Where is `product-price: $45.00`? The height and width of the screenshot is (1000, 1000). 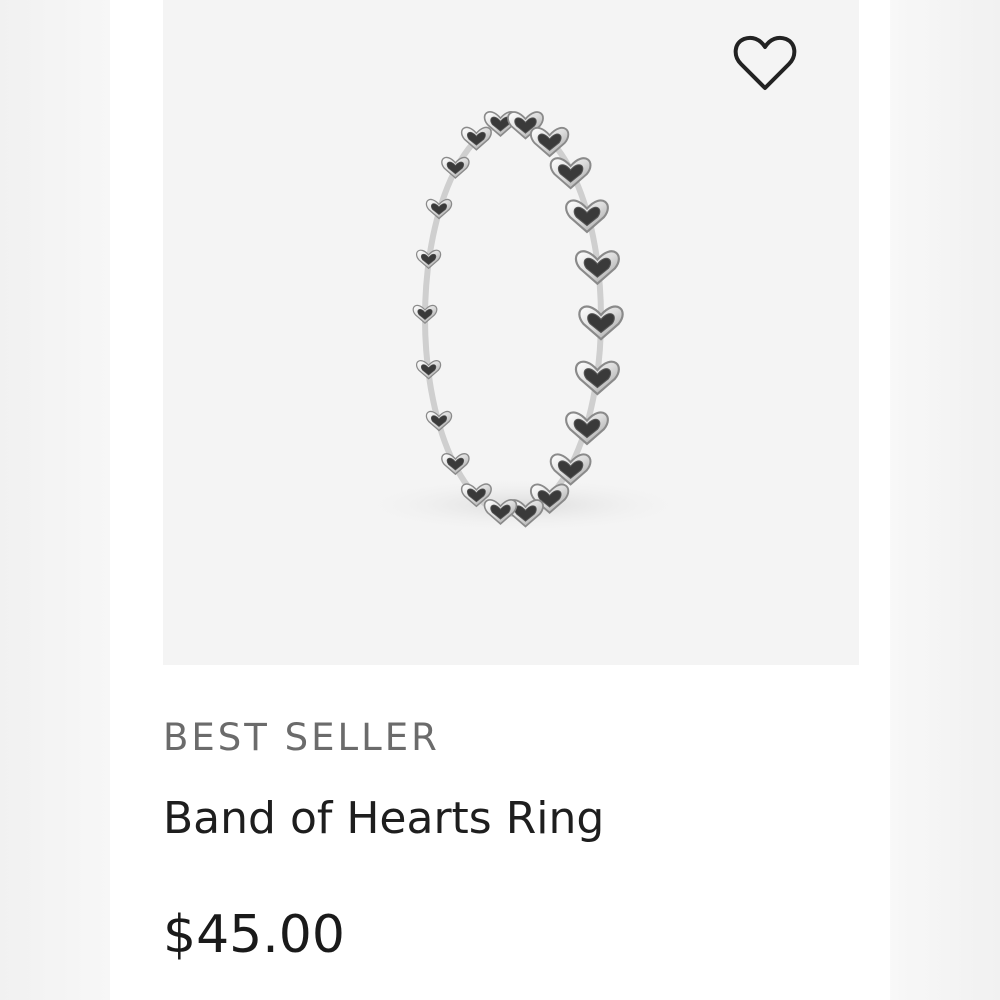
product-price: $45.00 is located at coordinates (254, 935).